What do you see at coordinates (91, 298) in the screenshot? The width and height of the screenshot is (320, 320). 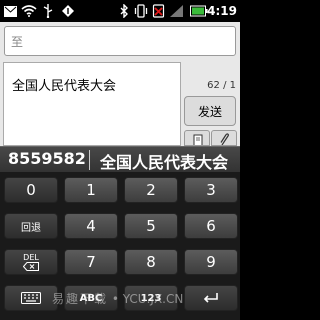 I see `abc-mode-key: ABC` at bounding box center [91, 298].